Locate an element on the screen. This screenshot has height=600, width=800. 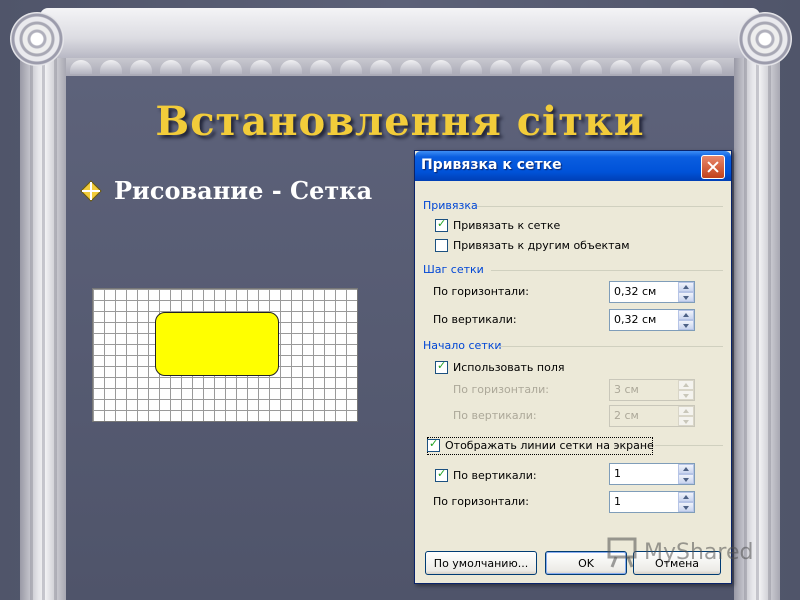
watermark-text: MyShared is located at coordinates (699, 552).